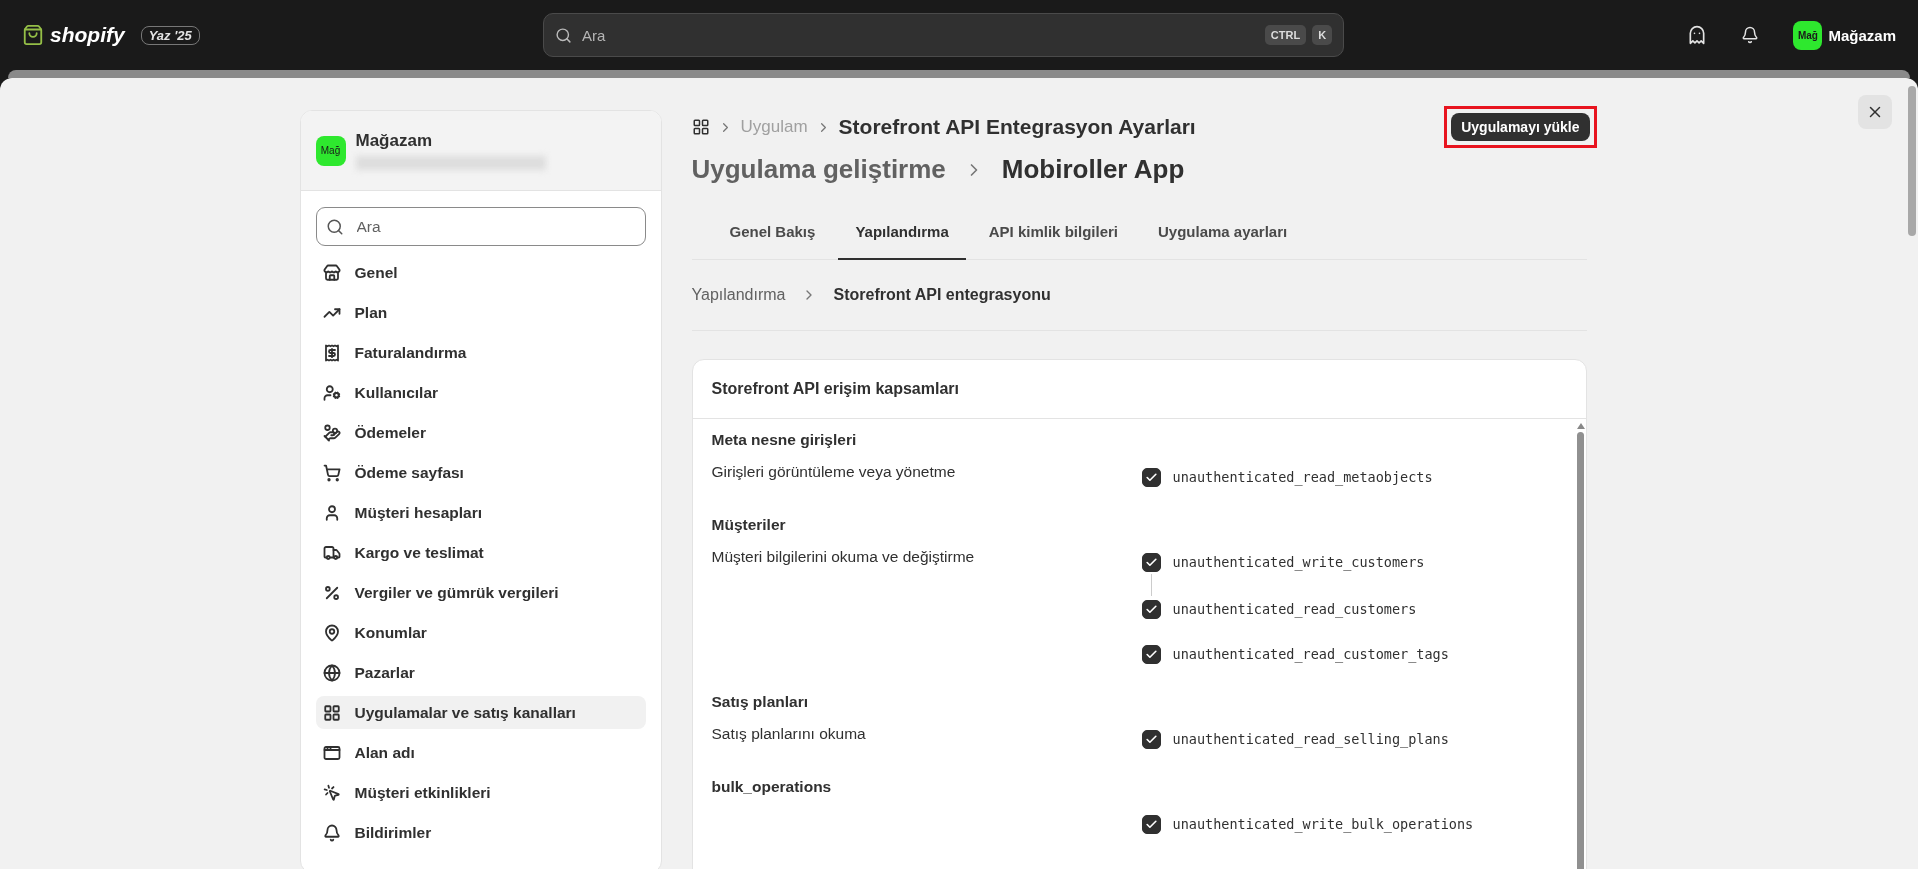  What do you see at coordinates (843, 557) in the screenshot?
I see `group-description: Müşteri bilgilerini okuma ve değiştirme` at bounding box center [843, 557].